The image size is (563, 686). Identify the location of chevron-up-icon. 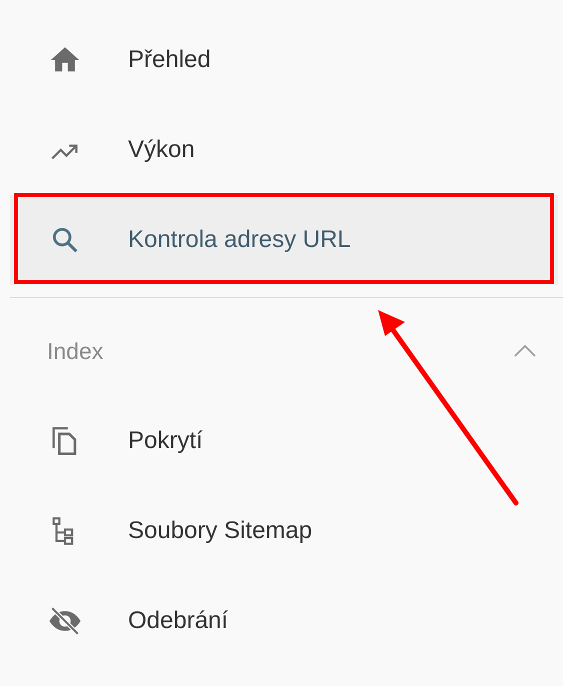
(525, 351).